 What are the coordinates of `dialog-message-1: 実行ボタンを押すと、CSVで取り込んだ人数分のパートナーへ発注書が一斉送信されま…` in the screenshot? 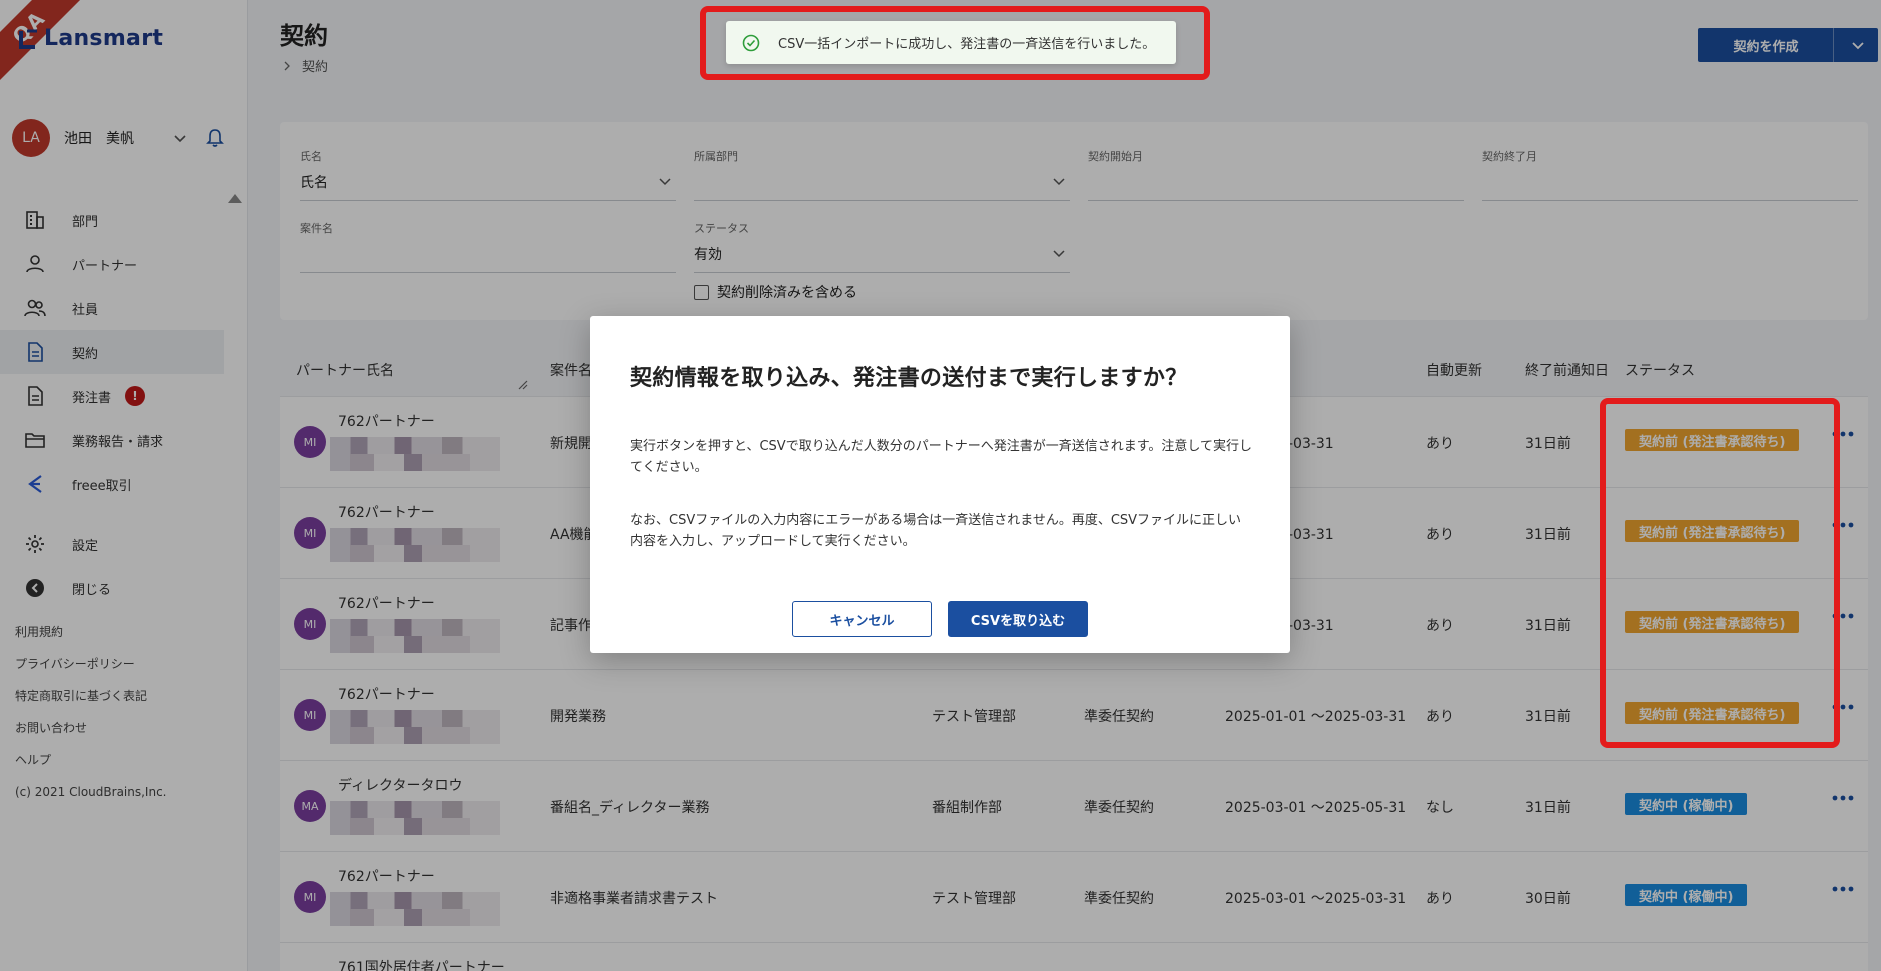 It's located at (941, 457).